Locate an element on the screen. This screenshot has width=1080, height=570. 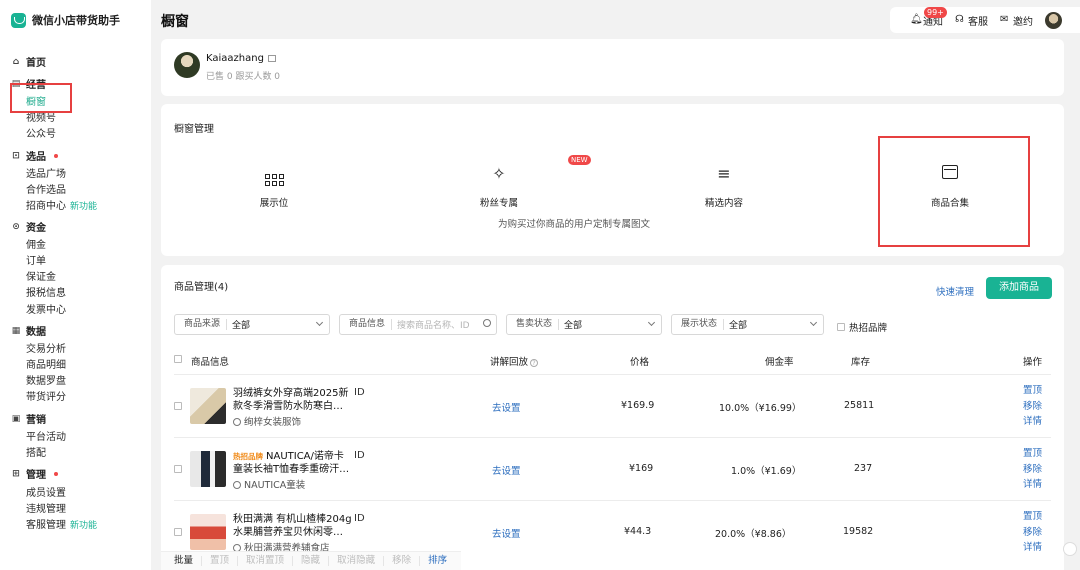
feature-display-slot: 展示位 is located at coordinates (274, 187).